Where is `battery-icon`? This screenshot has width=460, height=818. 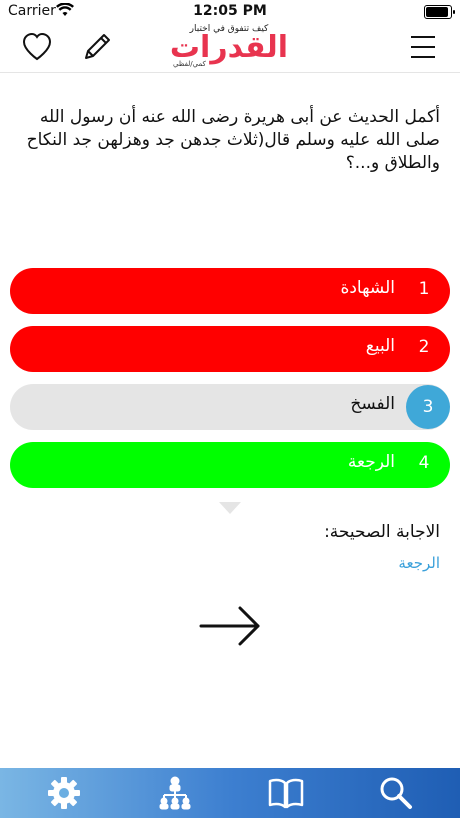
battery-icon is located at coordinates (439, 12).